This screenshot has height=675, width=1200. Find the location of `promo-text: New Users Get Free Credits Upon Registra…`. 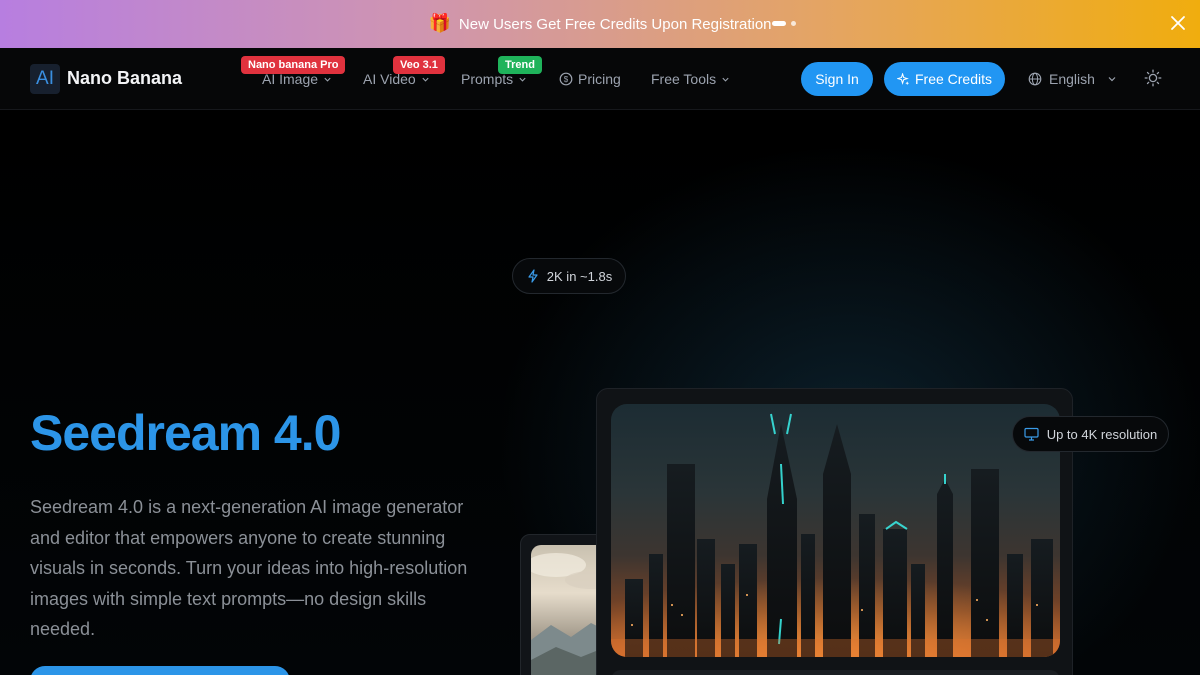

promo-text: New Users Get Free Credits Upon Registra… is located at coordinates (615, 24).